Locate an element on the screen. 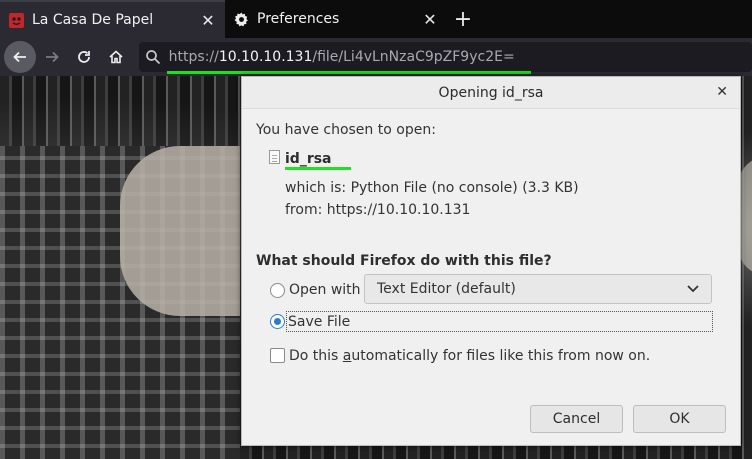 The width and height of the screenshot is (752, 459). file-icon is located at coordinates (274, 157).